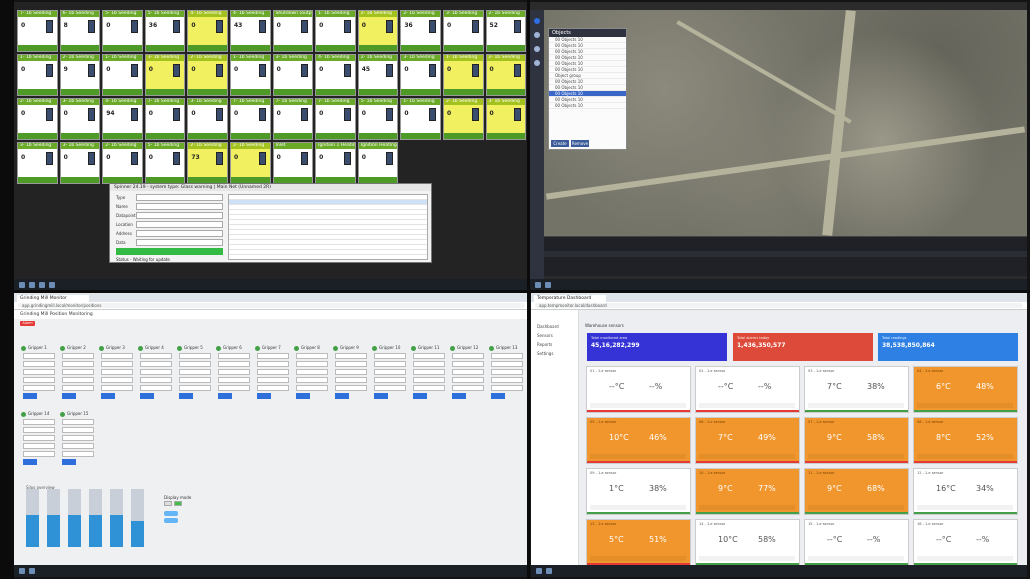  Describe the element at coordinates (856, 491) in the screenshot. I see `sensor-card: 11 - 1-e sensor 9°C 68%` at that location.